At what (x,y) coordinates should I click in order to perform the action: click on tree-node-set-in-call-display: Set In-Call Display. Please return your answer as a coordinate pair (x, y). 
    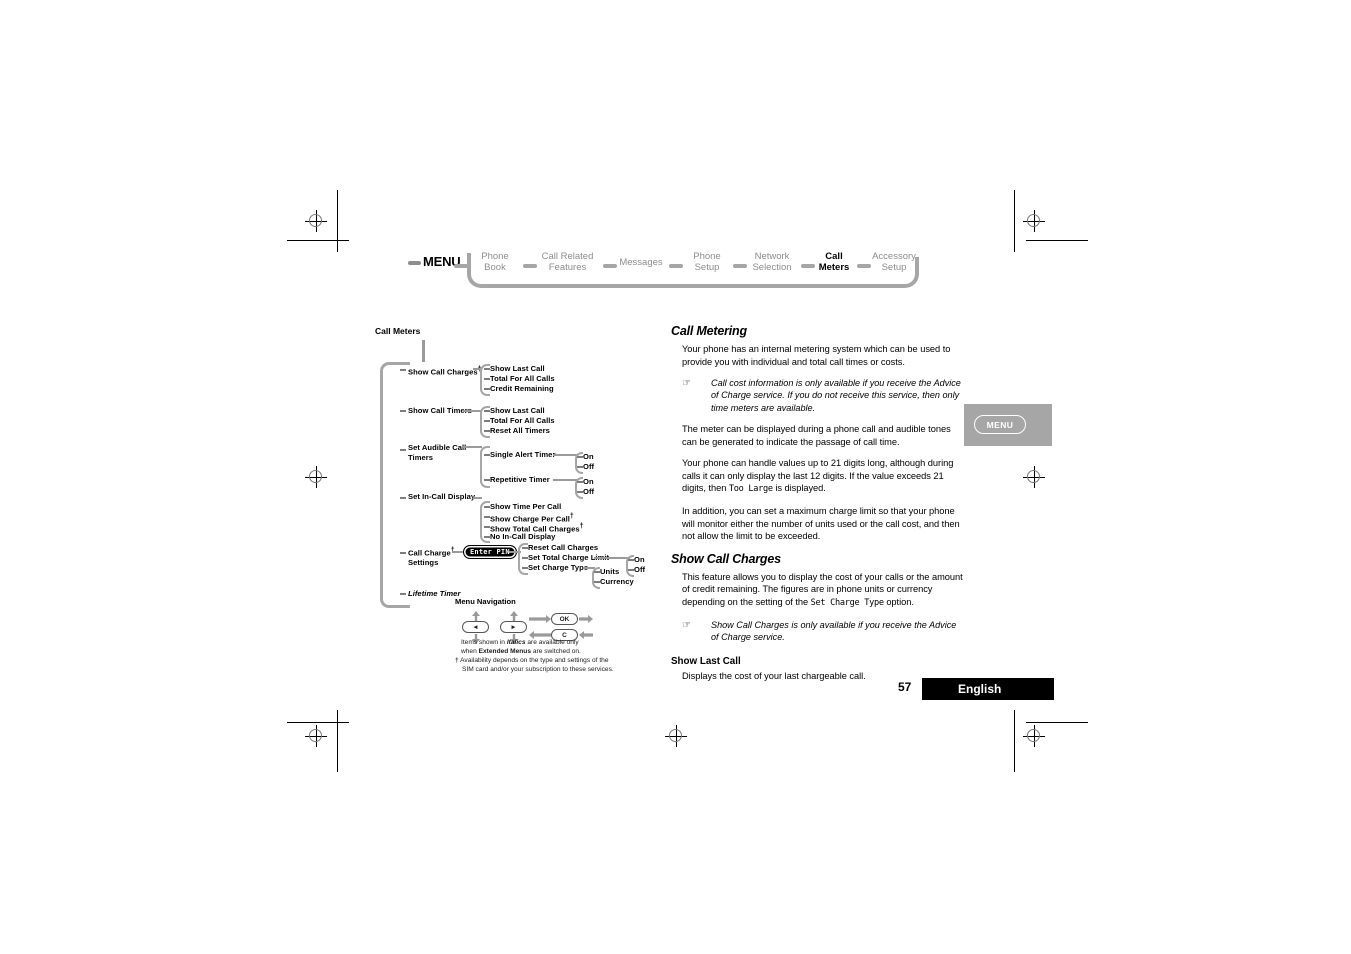
    Looking at the image, I should click on (441, 497).